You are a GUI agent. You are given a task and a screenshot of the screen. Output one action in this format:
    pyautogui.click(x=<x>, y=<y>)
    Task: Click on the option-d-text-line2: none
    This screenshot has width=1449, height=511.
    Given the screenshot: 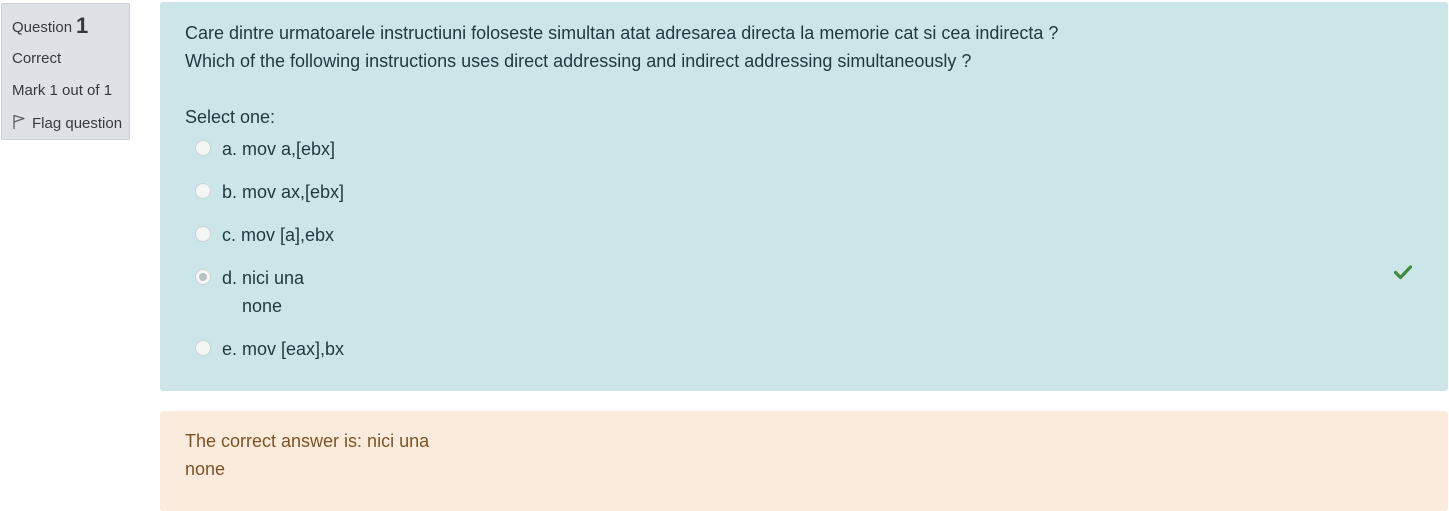 What is the action you would take?
    pyautogui.click(x=262, y=306)
    